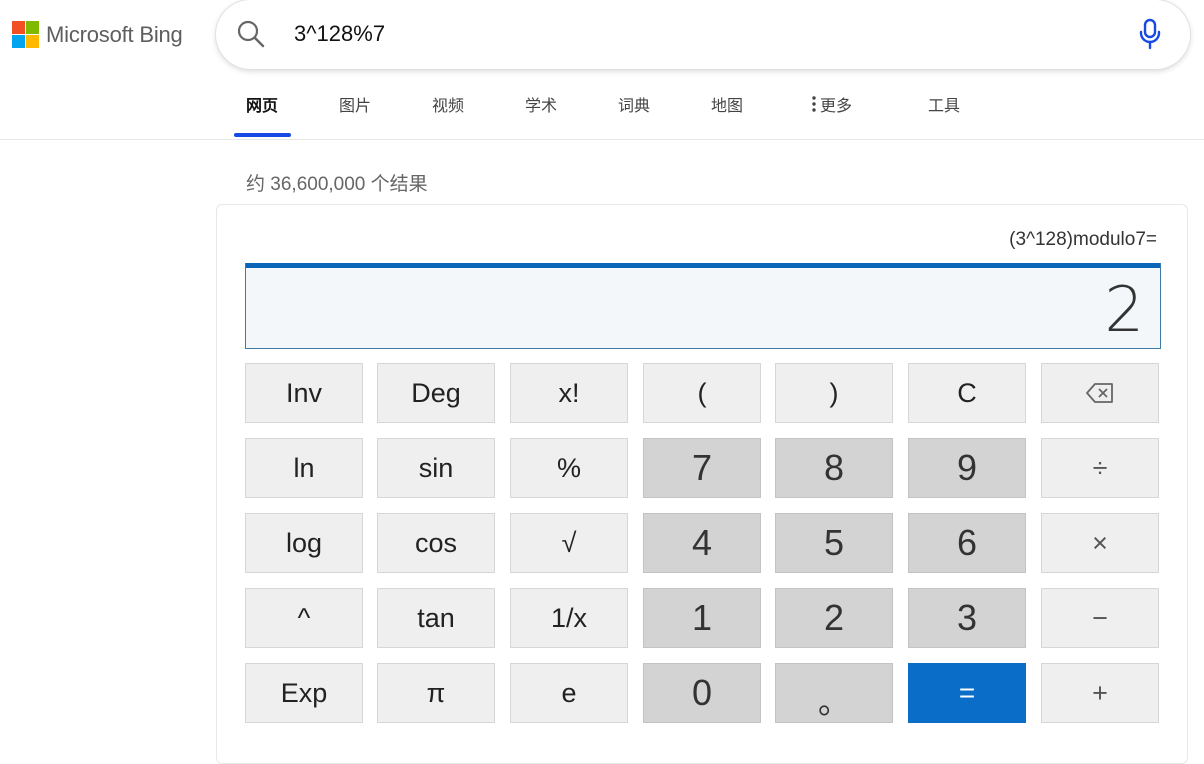  What do you see at coordinates (436, 618) in the screenshot?
I see `key-tan: tan` at bounding box center [436, 618].